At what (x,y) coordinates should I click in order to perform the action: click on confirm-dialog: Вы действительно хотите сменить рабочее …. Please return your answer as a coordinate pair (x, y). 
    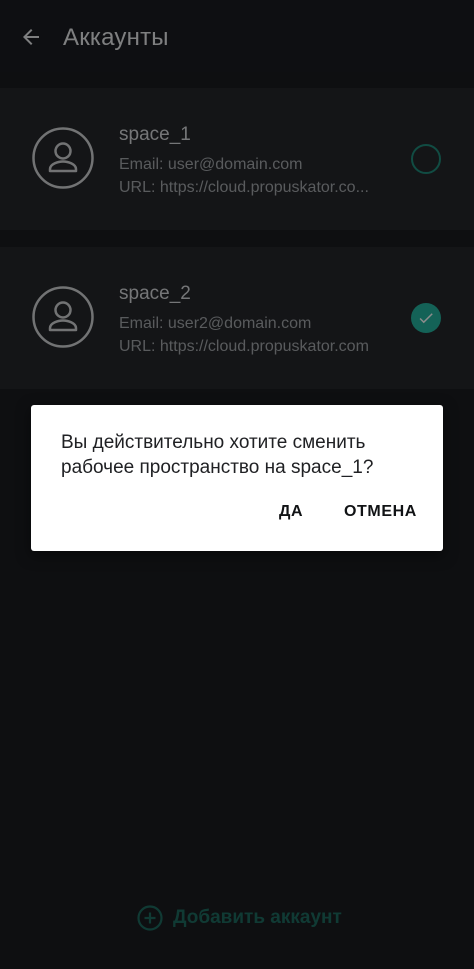
    Looking at the image, I should click on (237, 478).